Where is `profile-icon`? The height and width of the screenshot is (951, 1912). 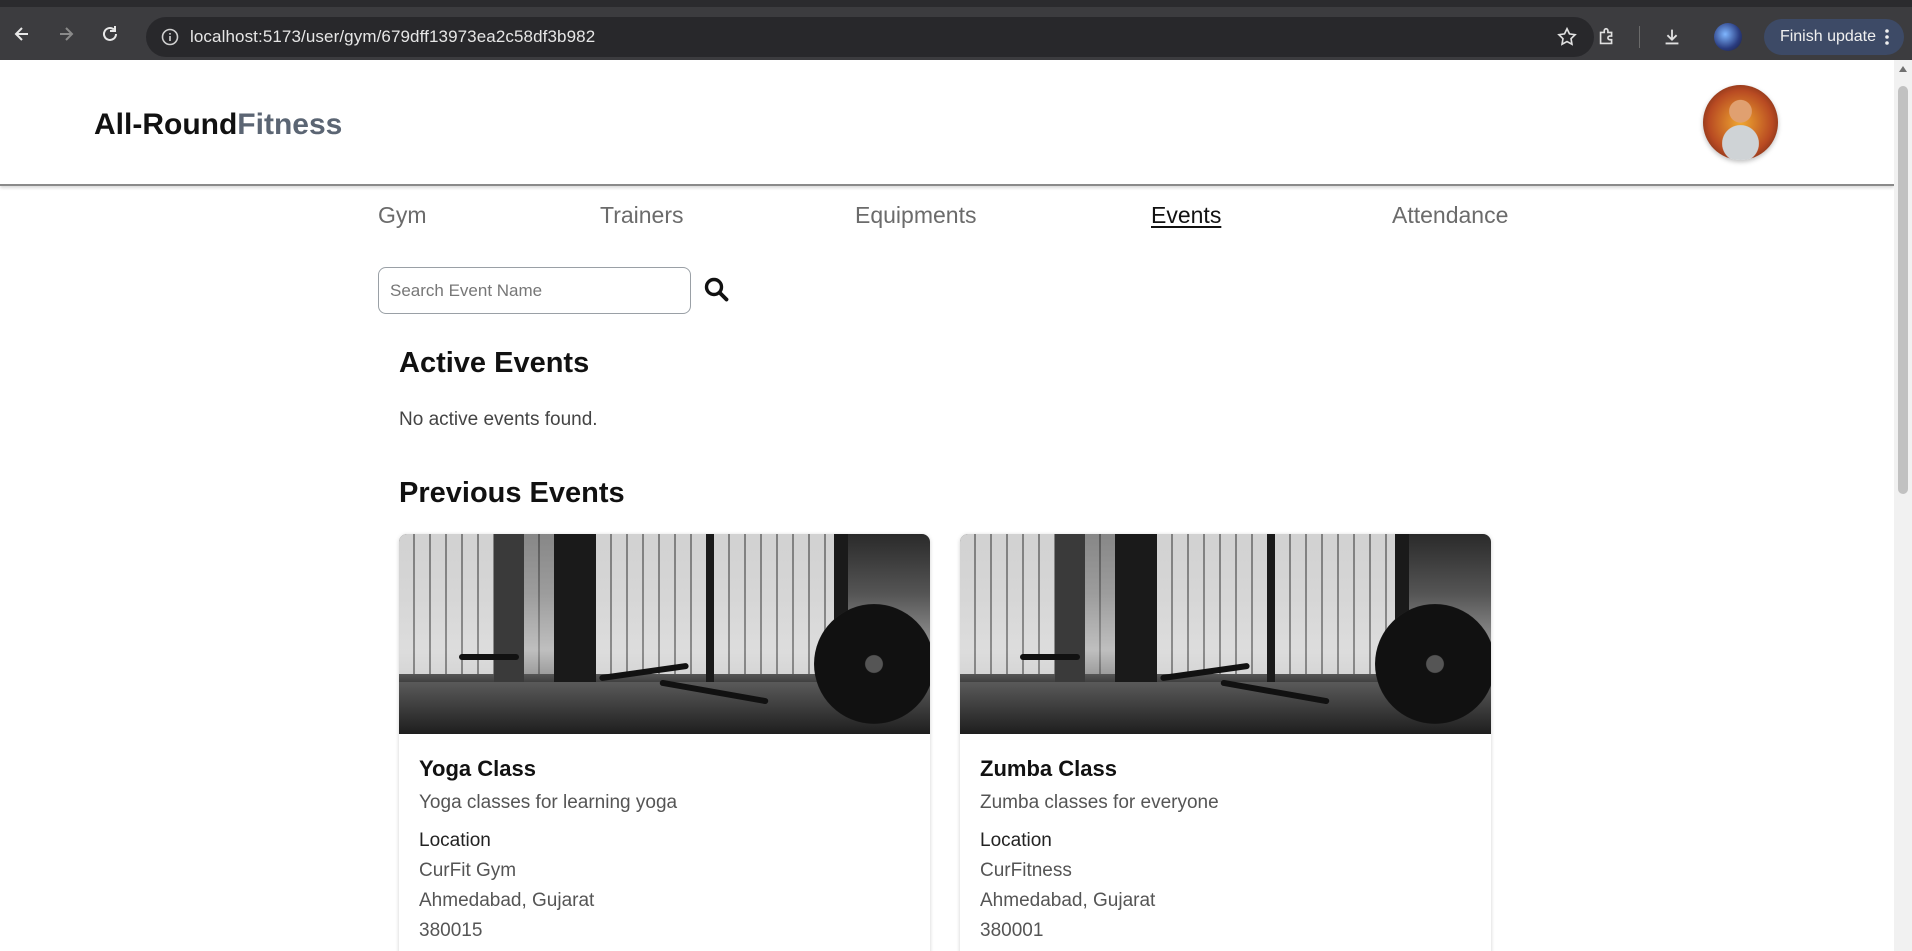 profile-icon is located at coordinates (1728, 37).